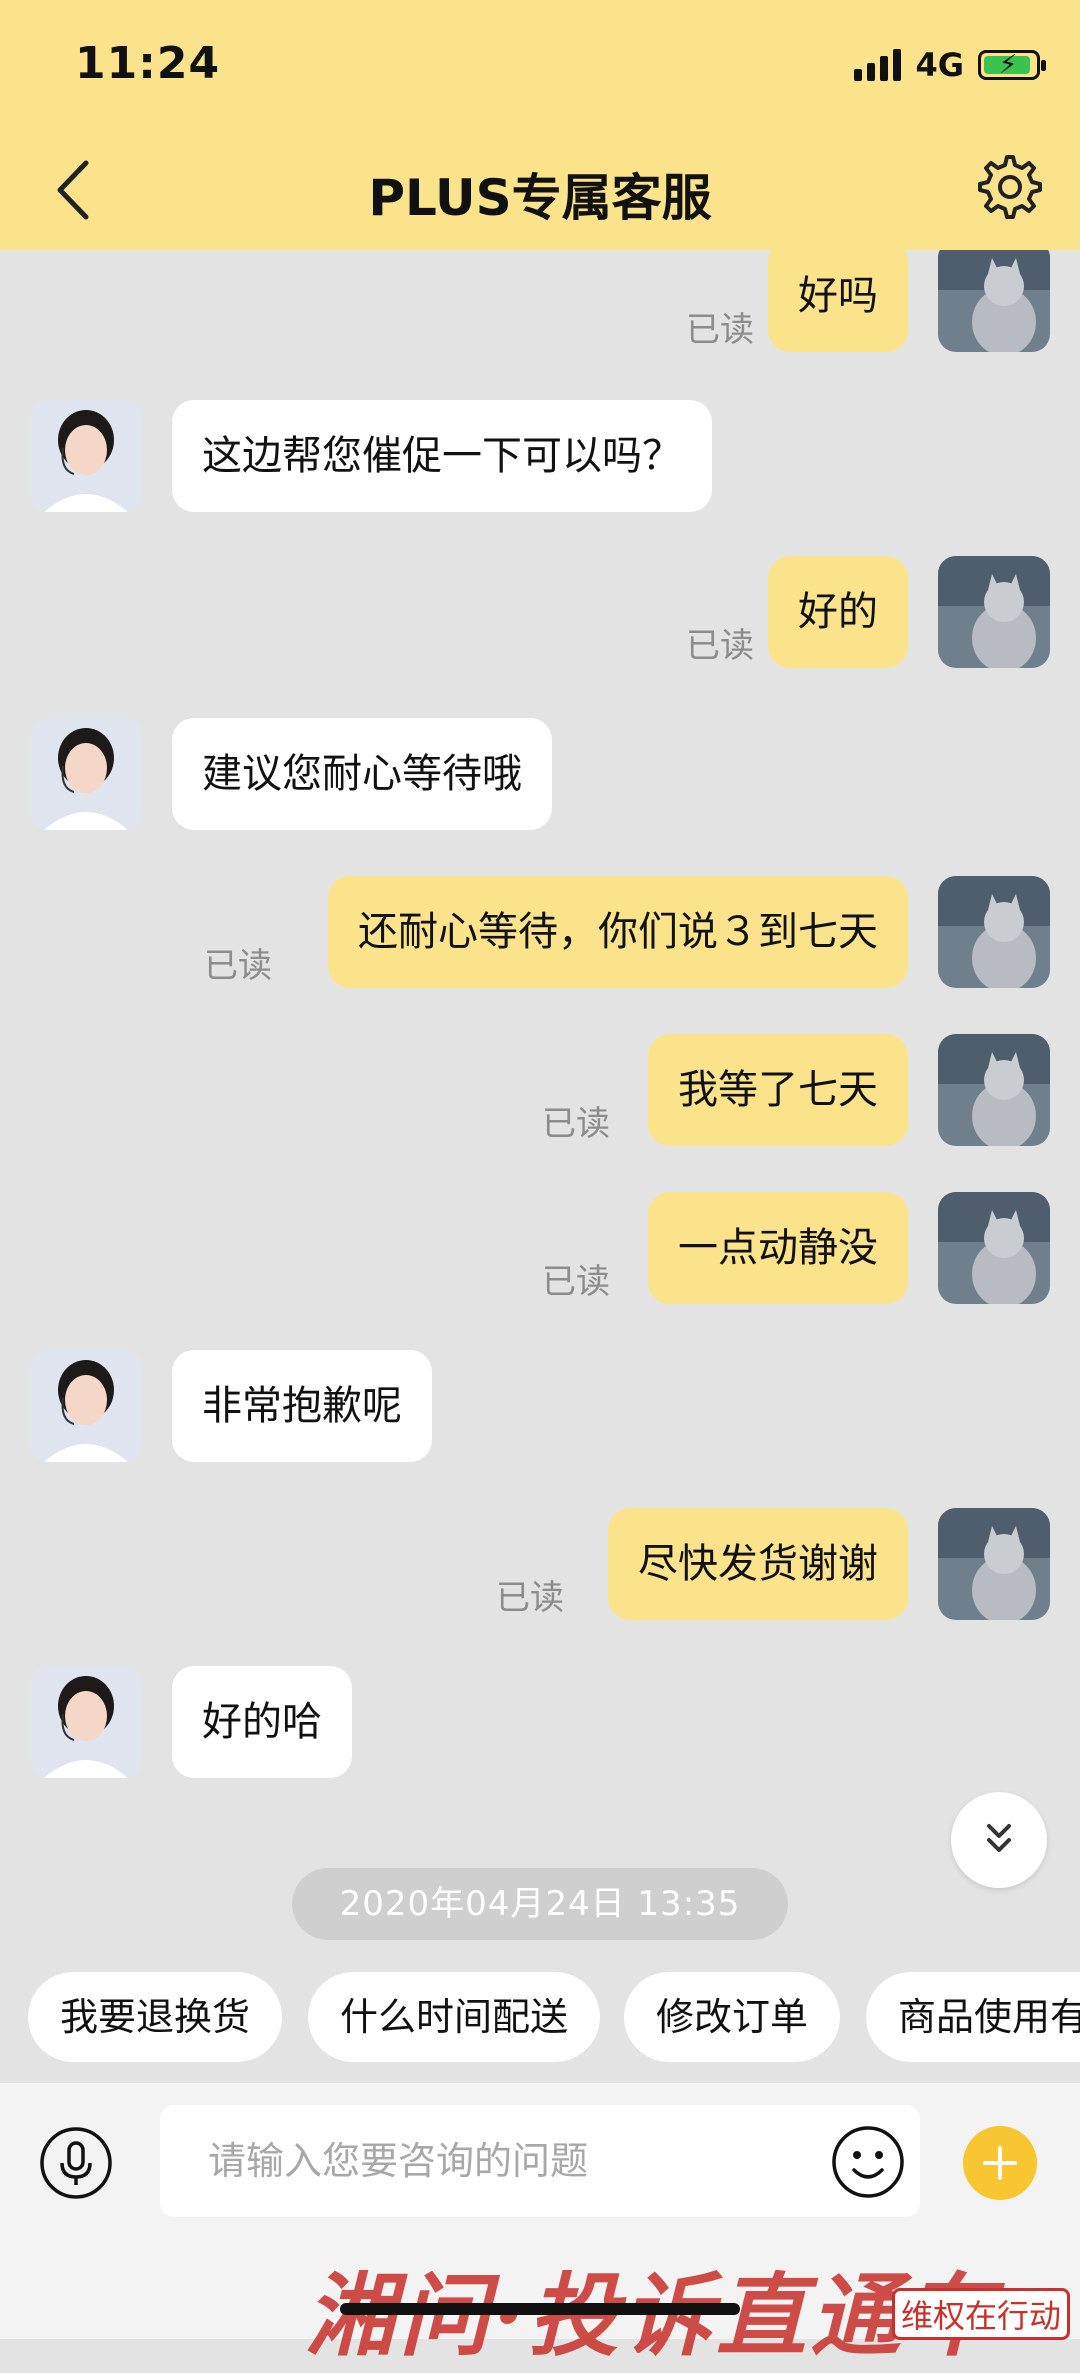  Describe the element at coordinates (980, 2314) in the screenshot. I see `watermark-stamp: 维权在行动` at that location.